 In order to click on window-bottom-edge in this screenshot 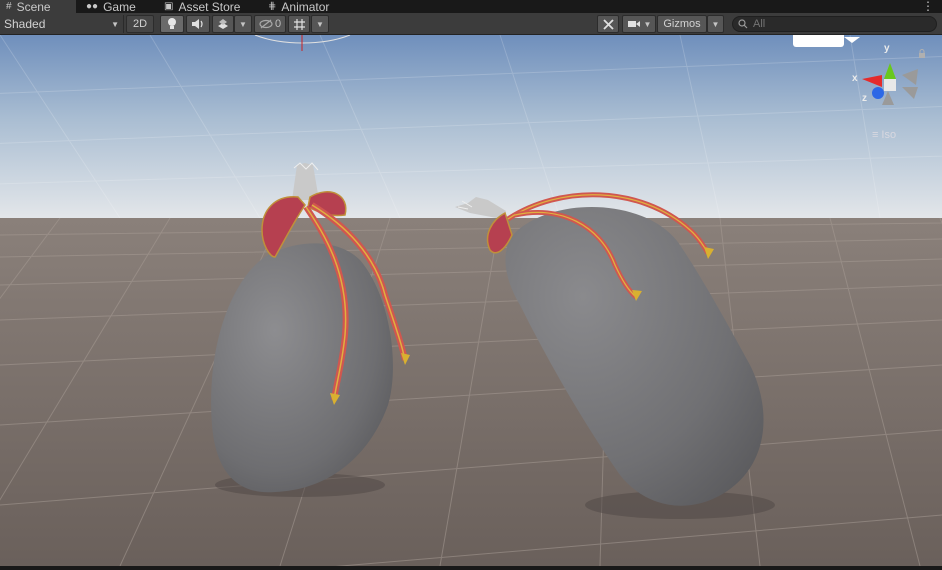, I will do `click(471, 568)`.